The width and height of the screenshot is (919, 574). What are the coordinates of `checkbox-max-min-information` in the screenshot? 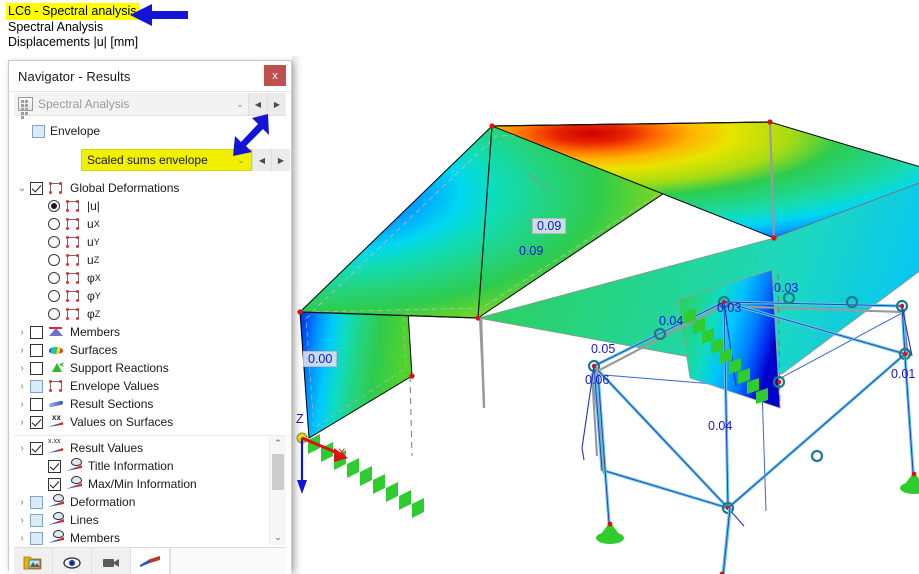 It's located at (54, 484).